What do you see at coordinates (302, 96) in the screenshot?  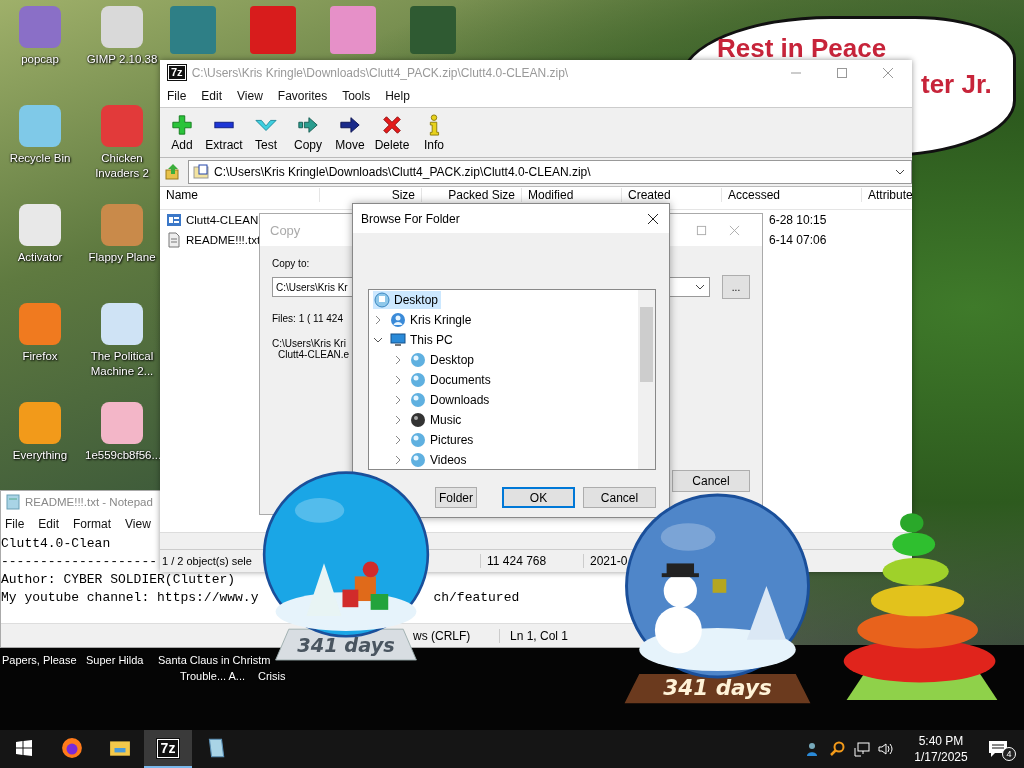 I see `menu-item: Favorites` at bounding box center [302, 96].